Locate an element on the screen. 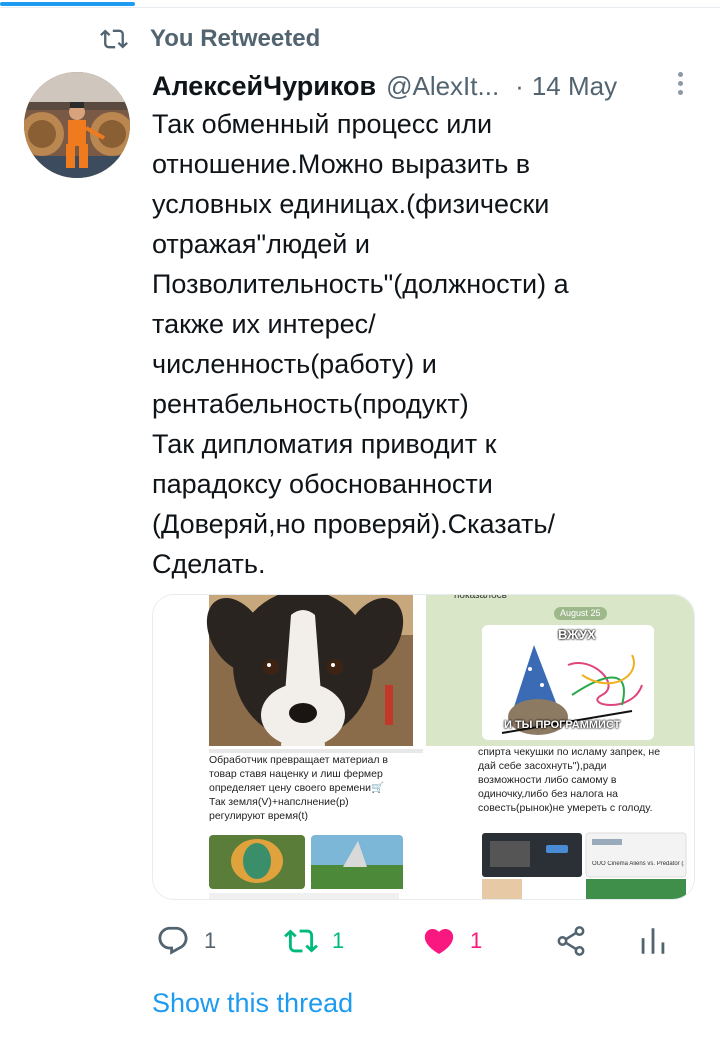 This screenshot has width=720, height=1048. tweet-text-line: также их интерес/ is located at coordinates (264, 324).